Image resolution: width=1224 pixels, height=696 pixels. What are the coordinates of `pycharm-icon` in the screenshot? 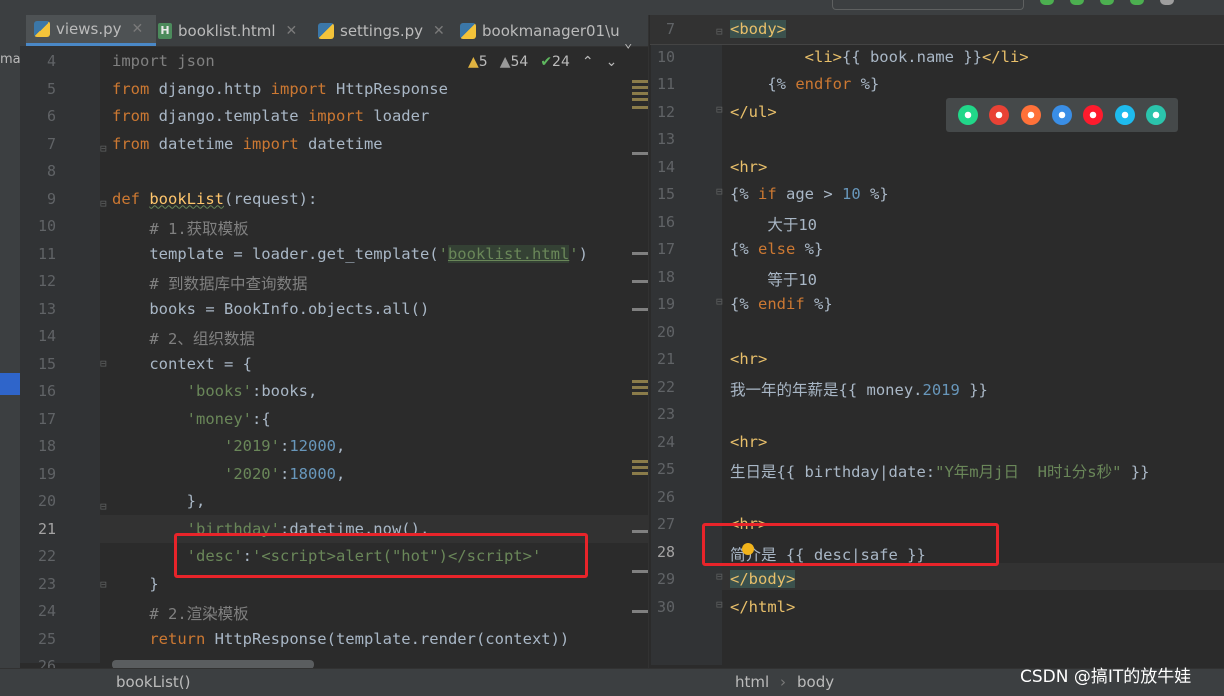 It's located at (967, 115).